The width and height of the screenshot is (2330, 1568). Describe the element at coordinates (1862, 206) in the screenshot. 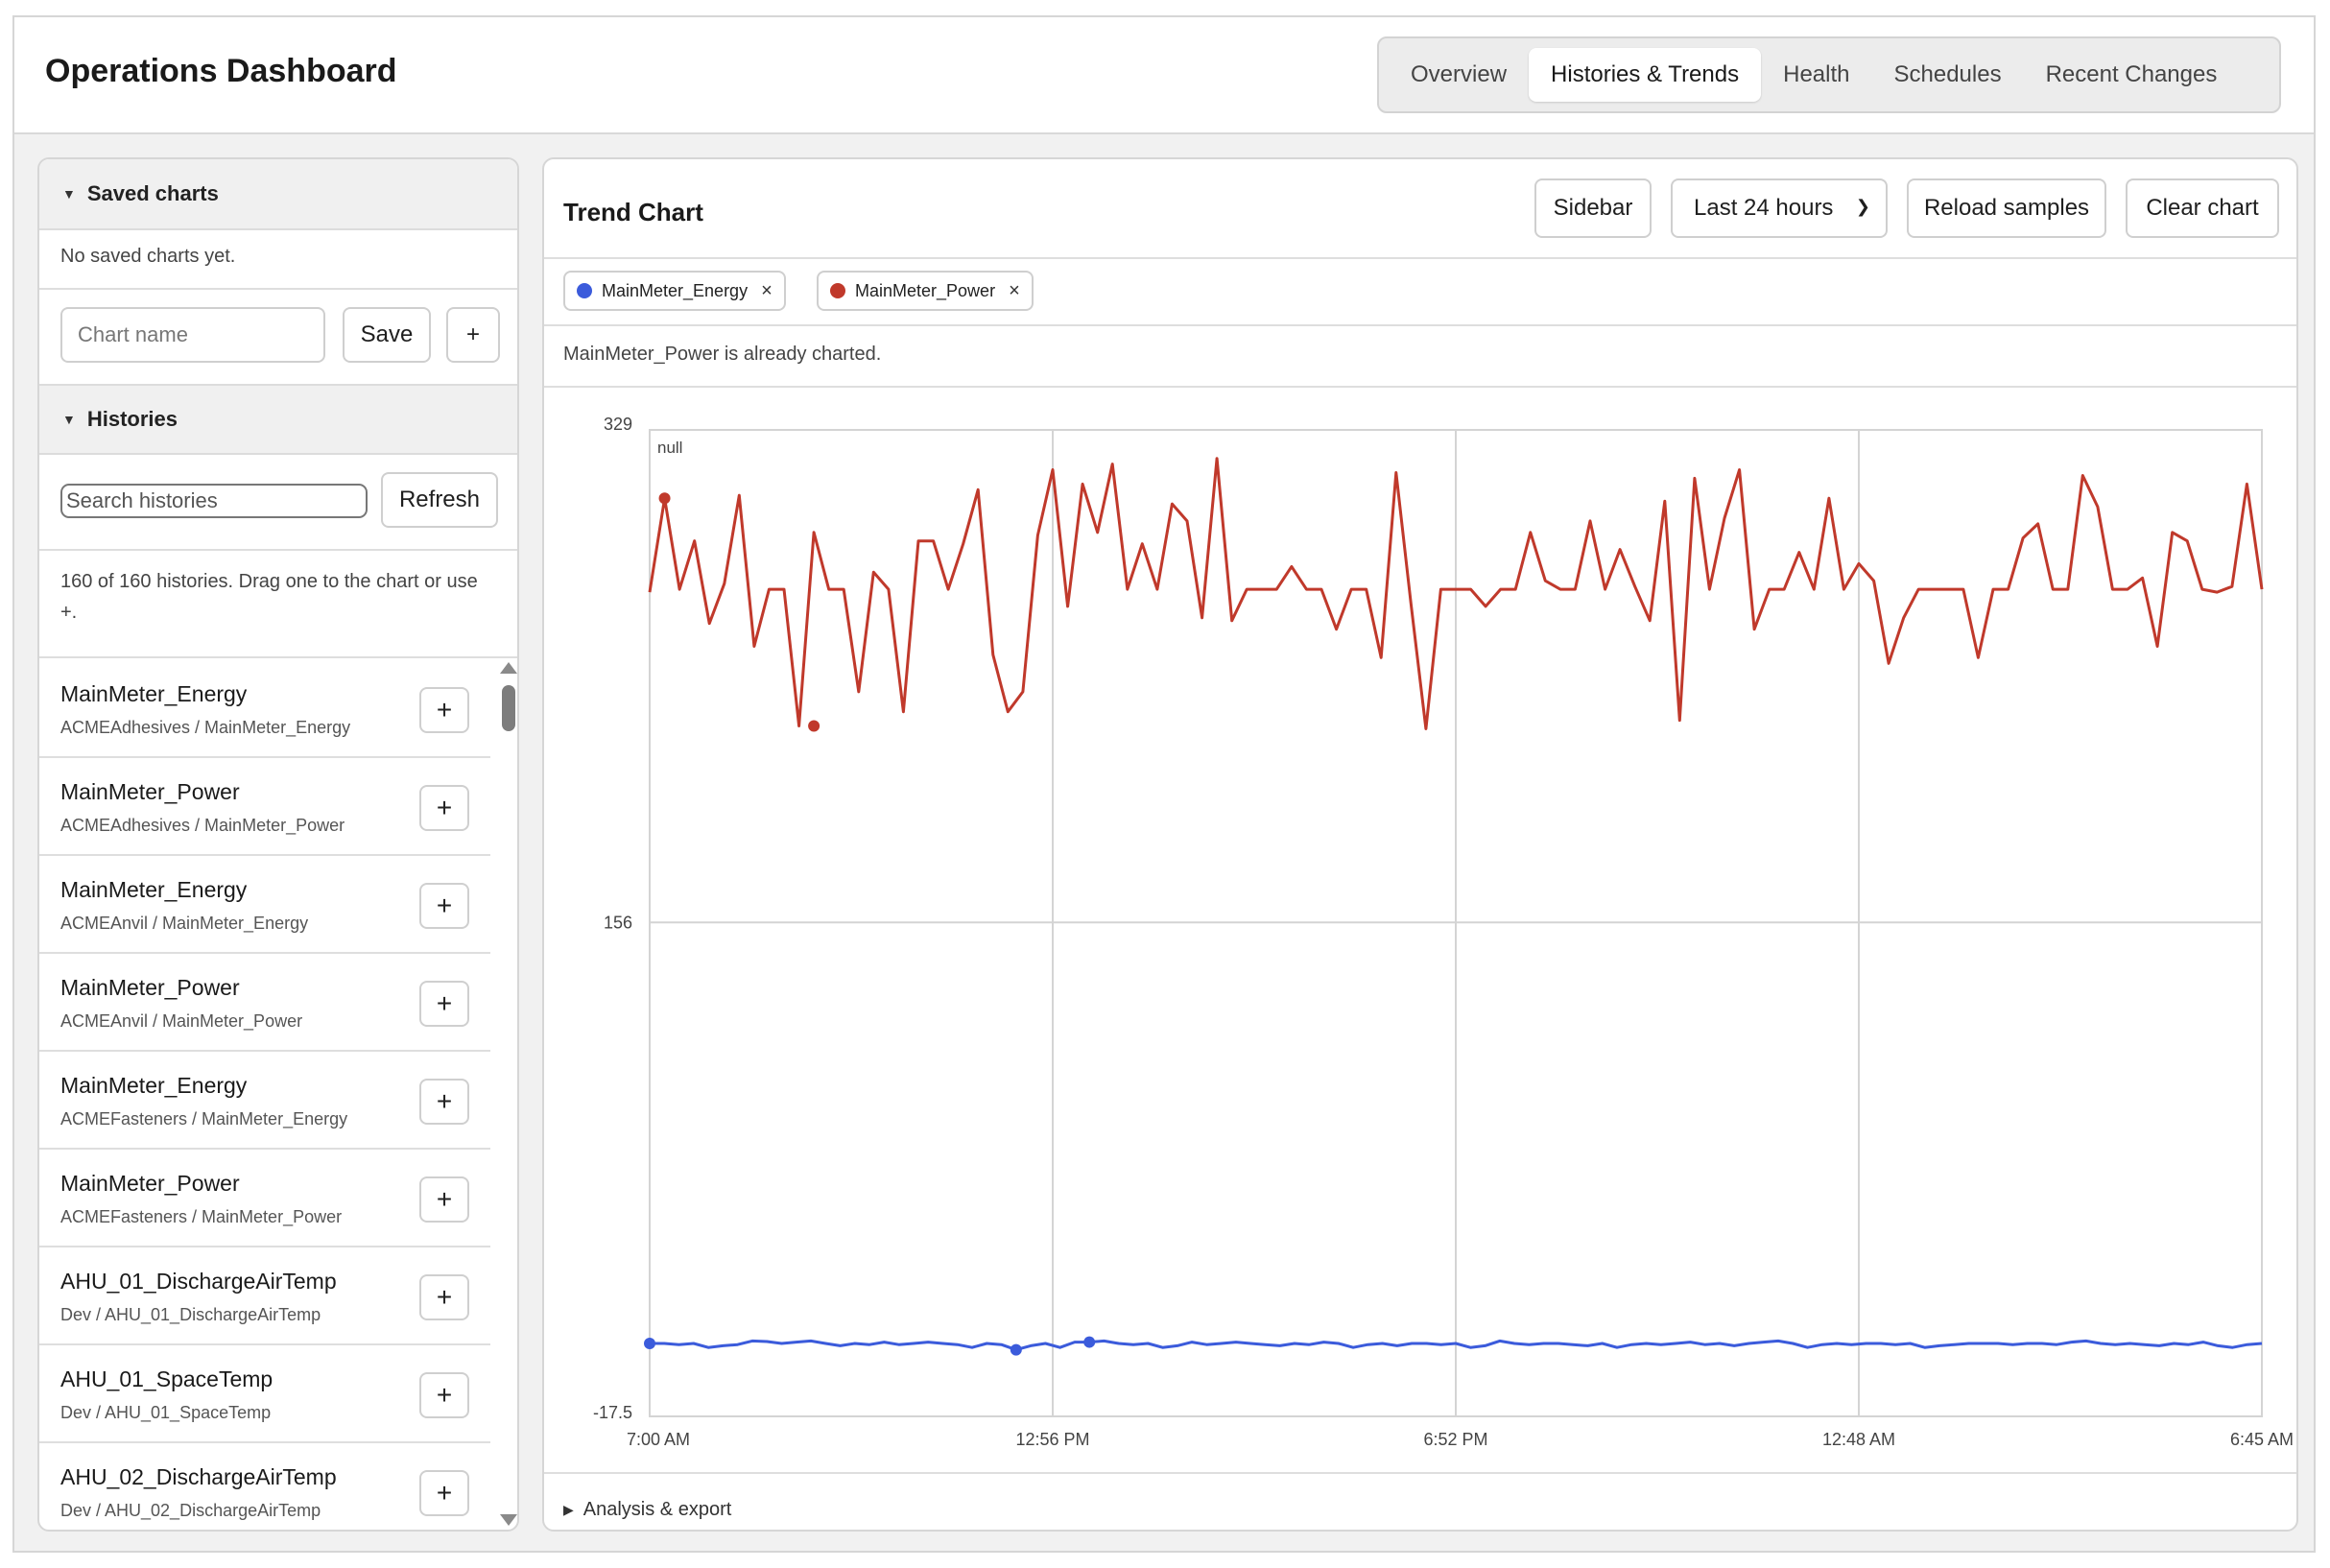

I see `chevron-down-icon: ❯` at that location.